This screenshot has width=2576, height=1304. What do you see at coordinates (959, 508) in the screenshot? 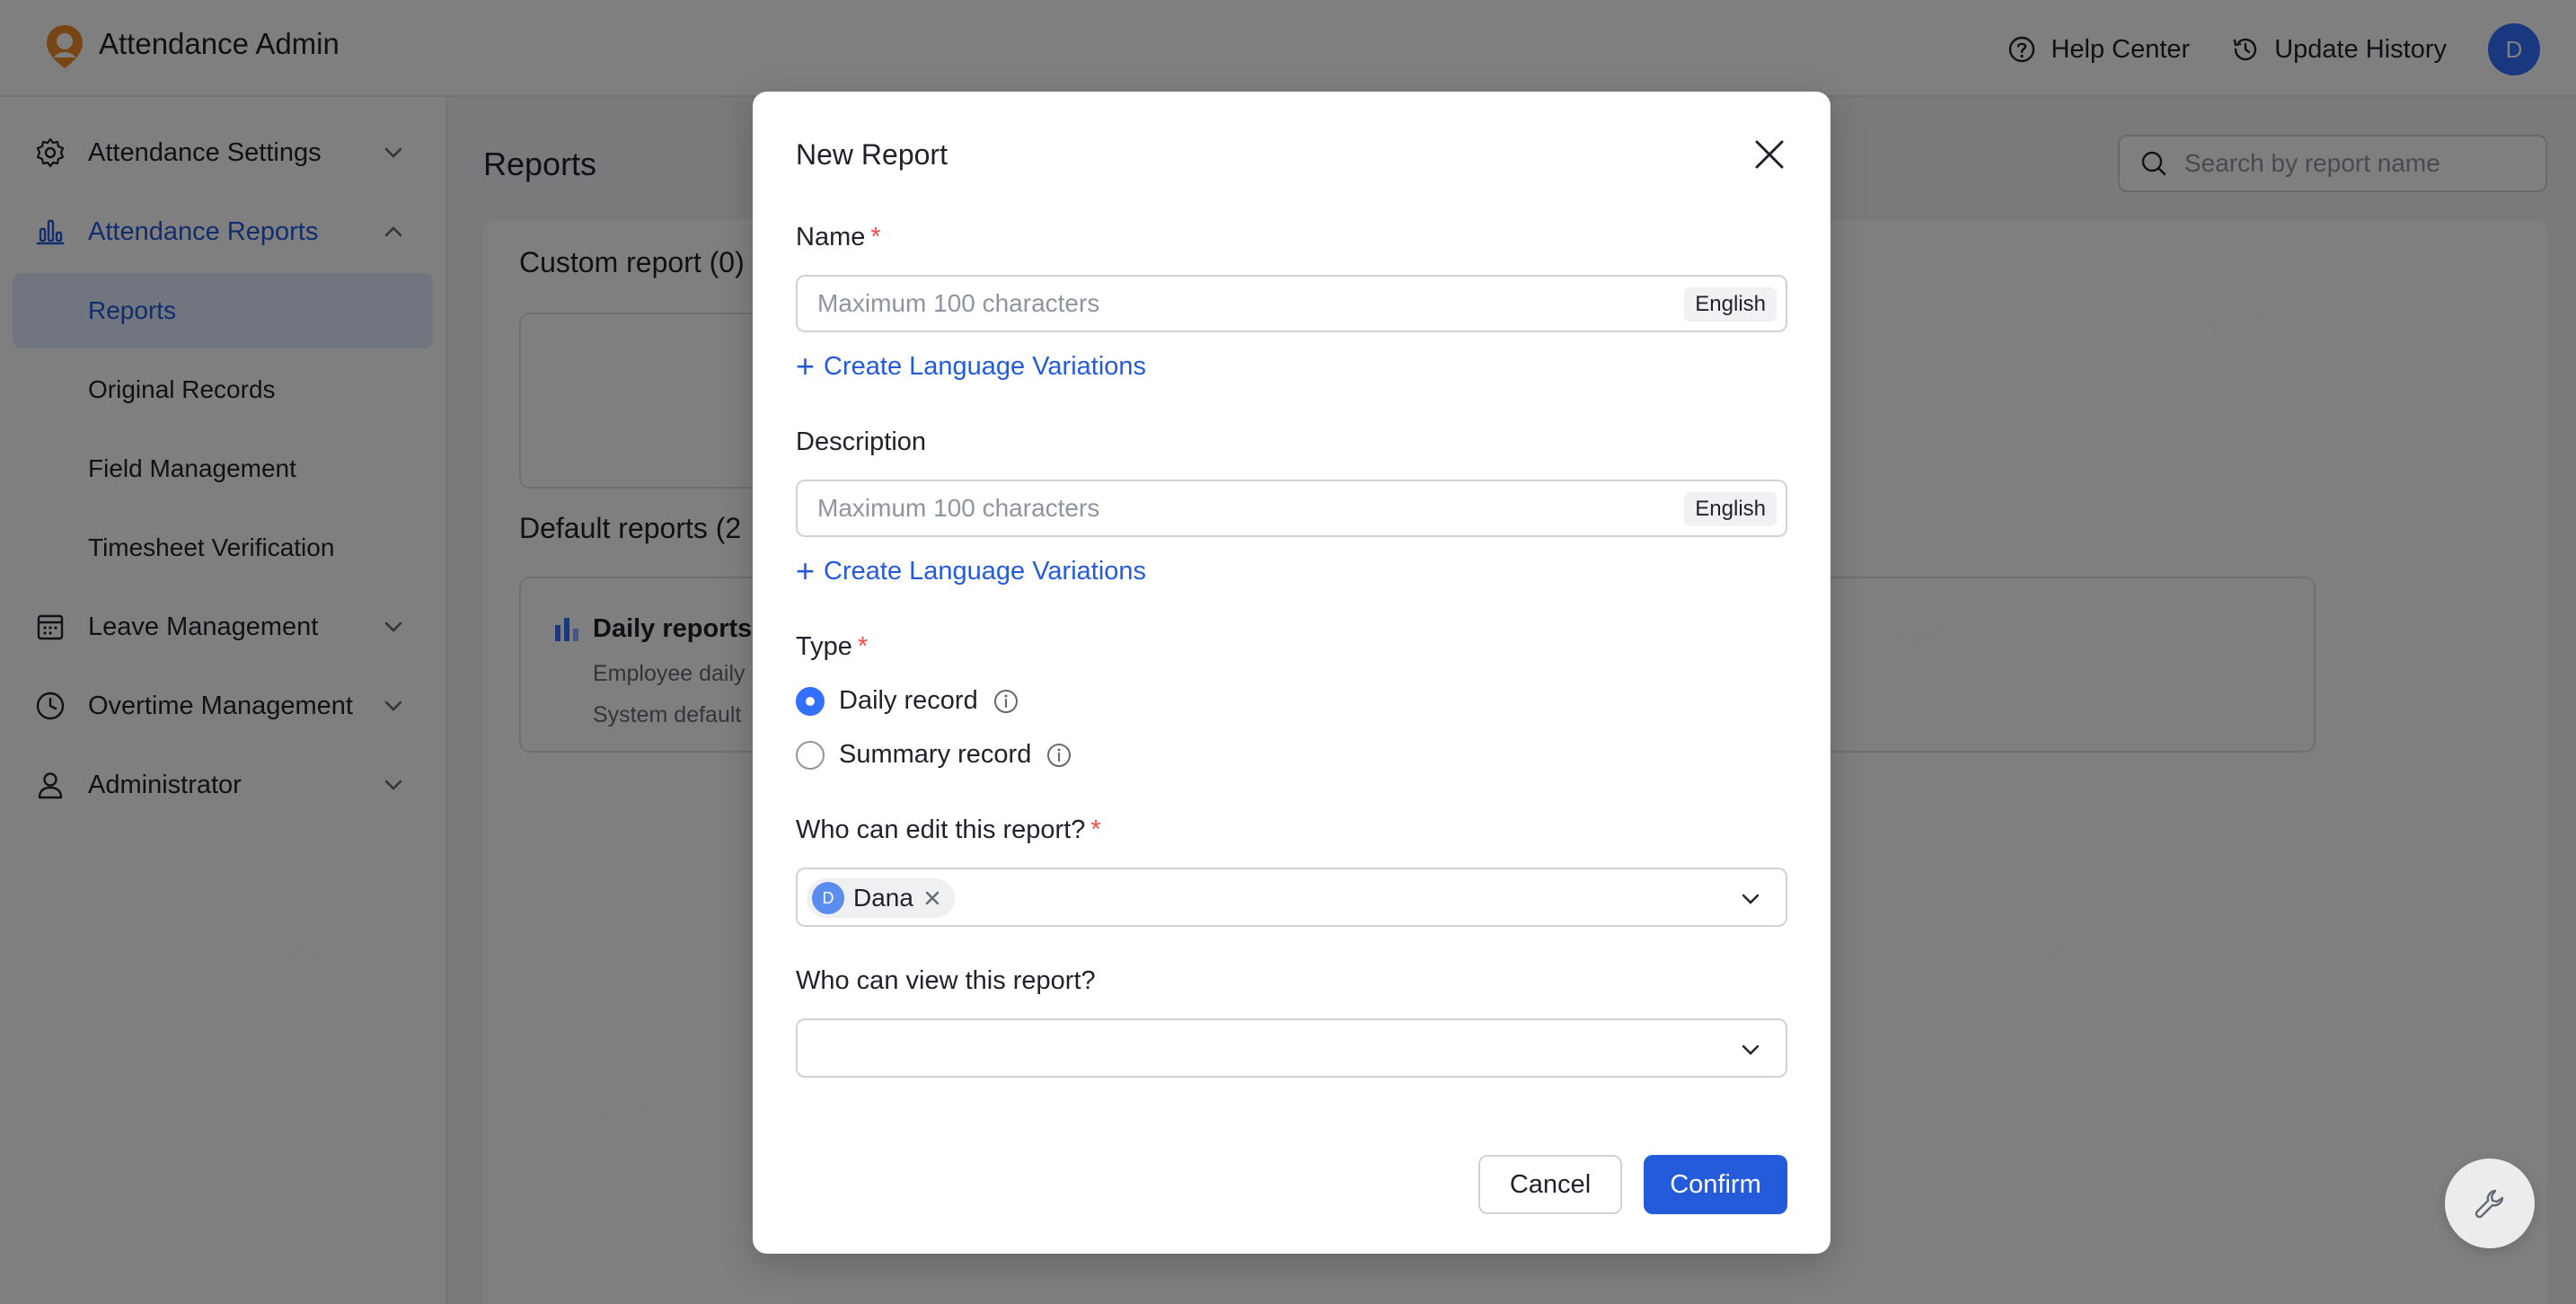
I see `description-placeholder: Maximum 100 characters` at bounding box center [959, 508].